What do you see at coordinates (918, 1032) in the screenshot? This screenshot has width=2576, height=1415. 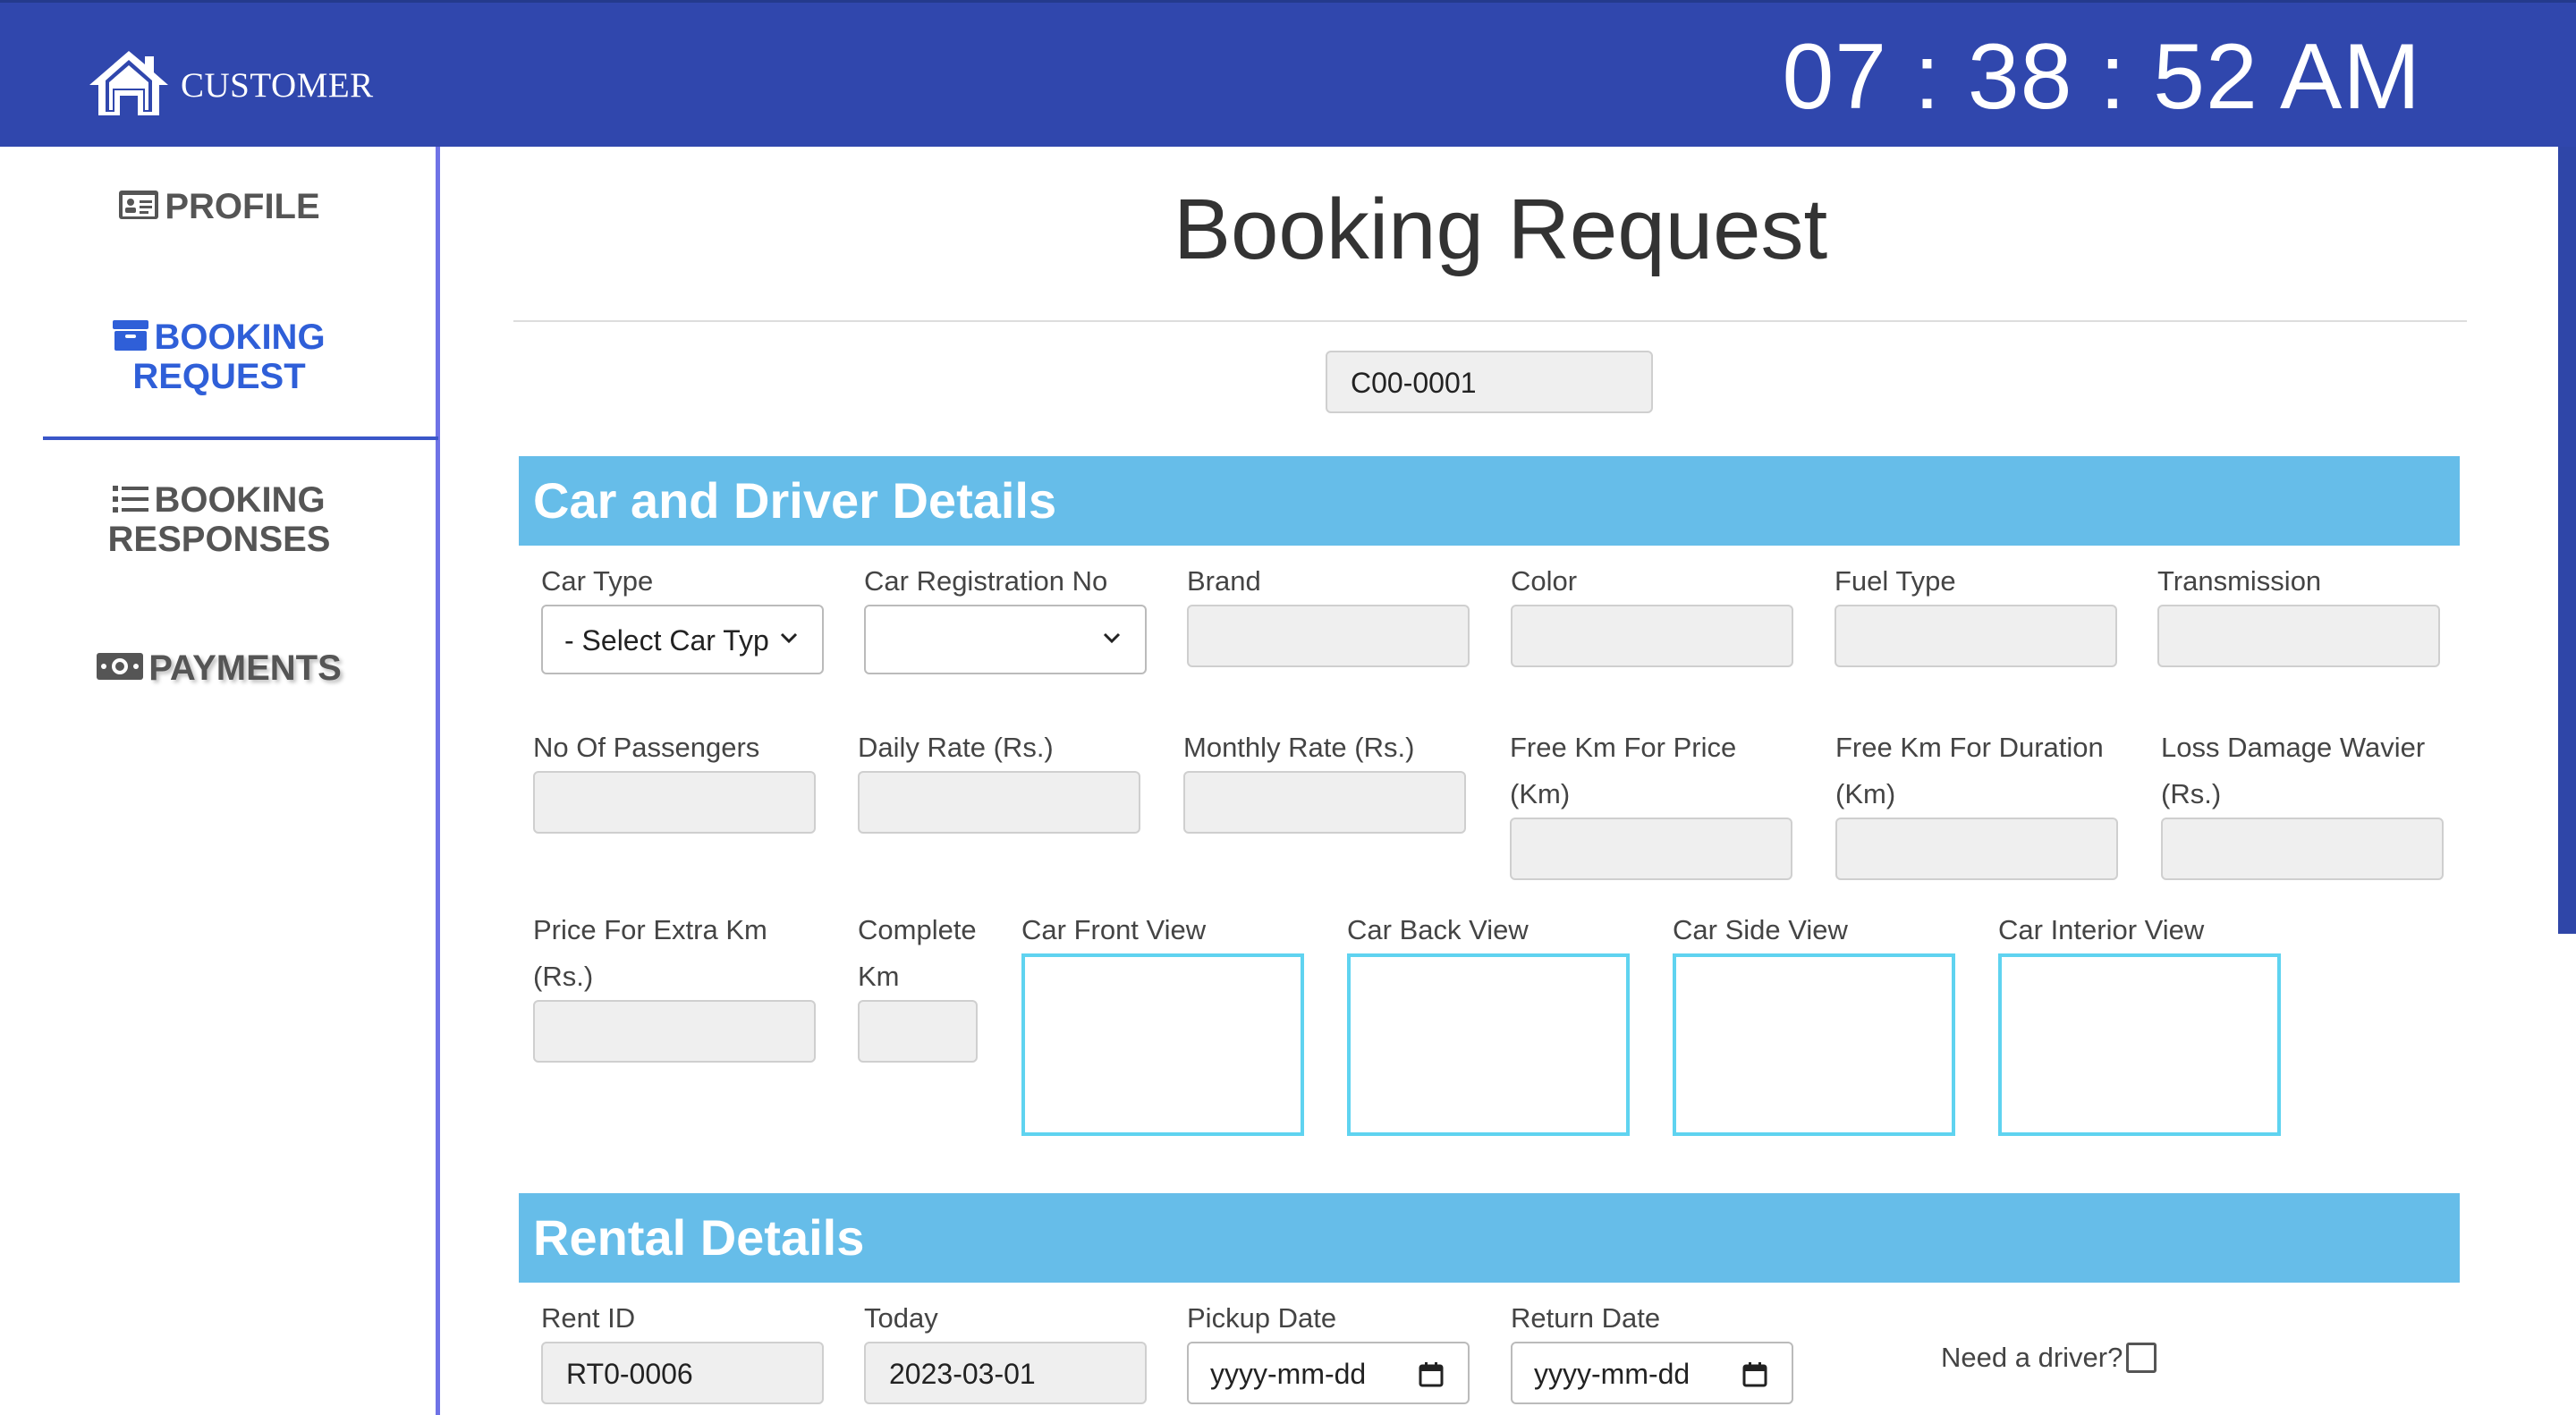 I see `complete-km-input` at bounding box center [918, 1032].